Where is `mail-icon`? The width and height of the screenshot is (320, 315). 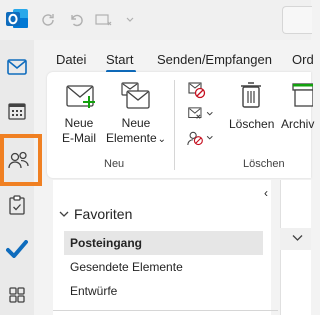
mail-icon is located at coordinates (17, 67).